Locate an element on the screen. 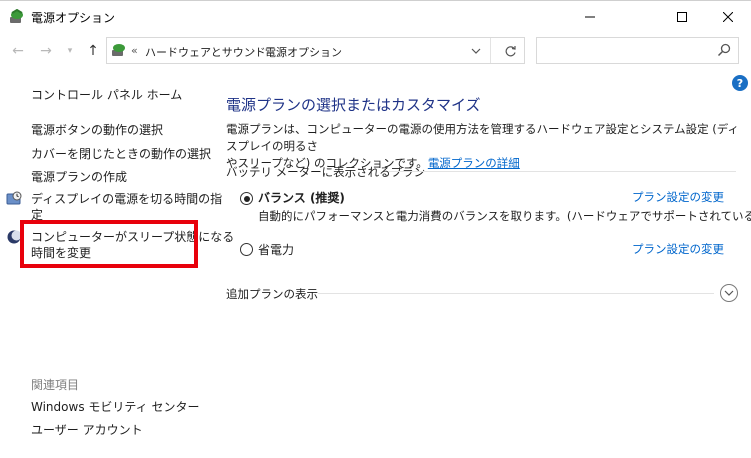 This screenshot has width=751, height=458. control-panel-icon is located at coordinates (119, 50).